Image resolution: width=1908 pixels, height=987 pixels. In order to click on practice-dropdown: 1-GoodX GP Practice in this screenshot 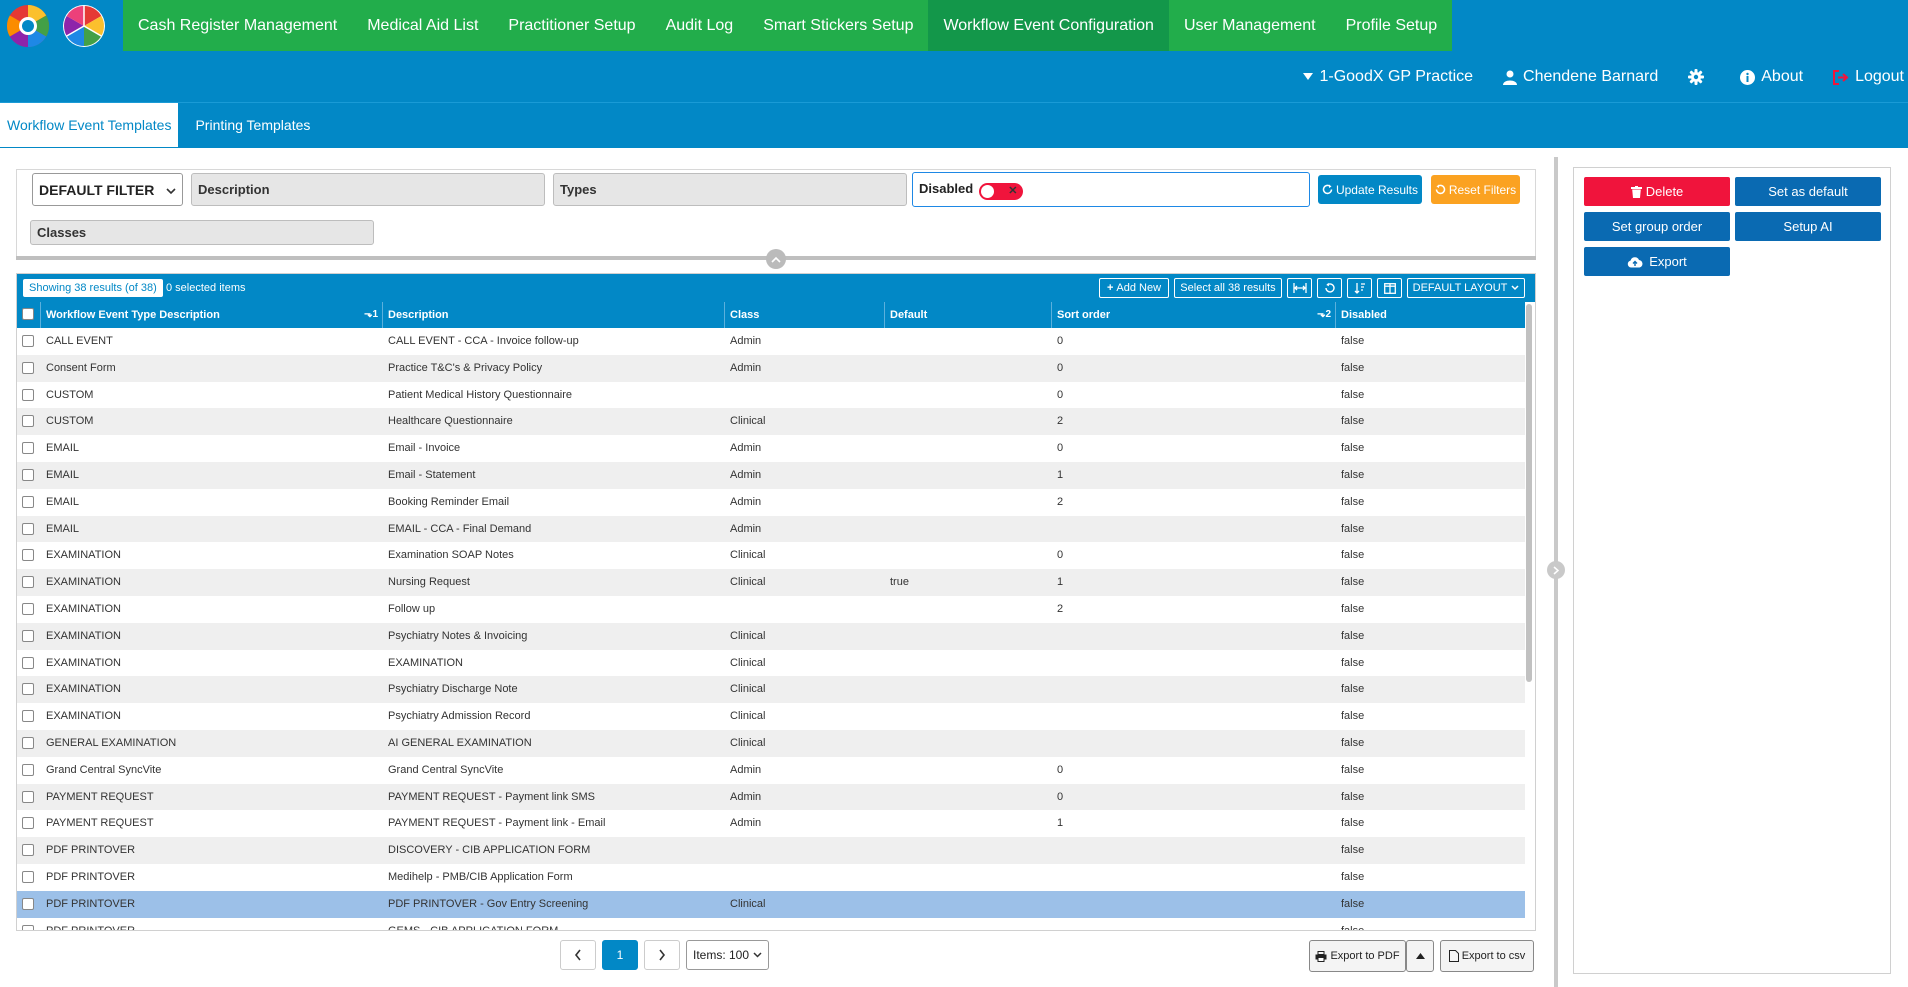, I will do `click(1388, 77)`.